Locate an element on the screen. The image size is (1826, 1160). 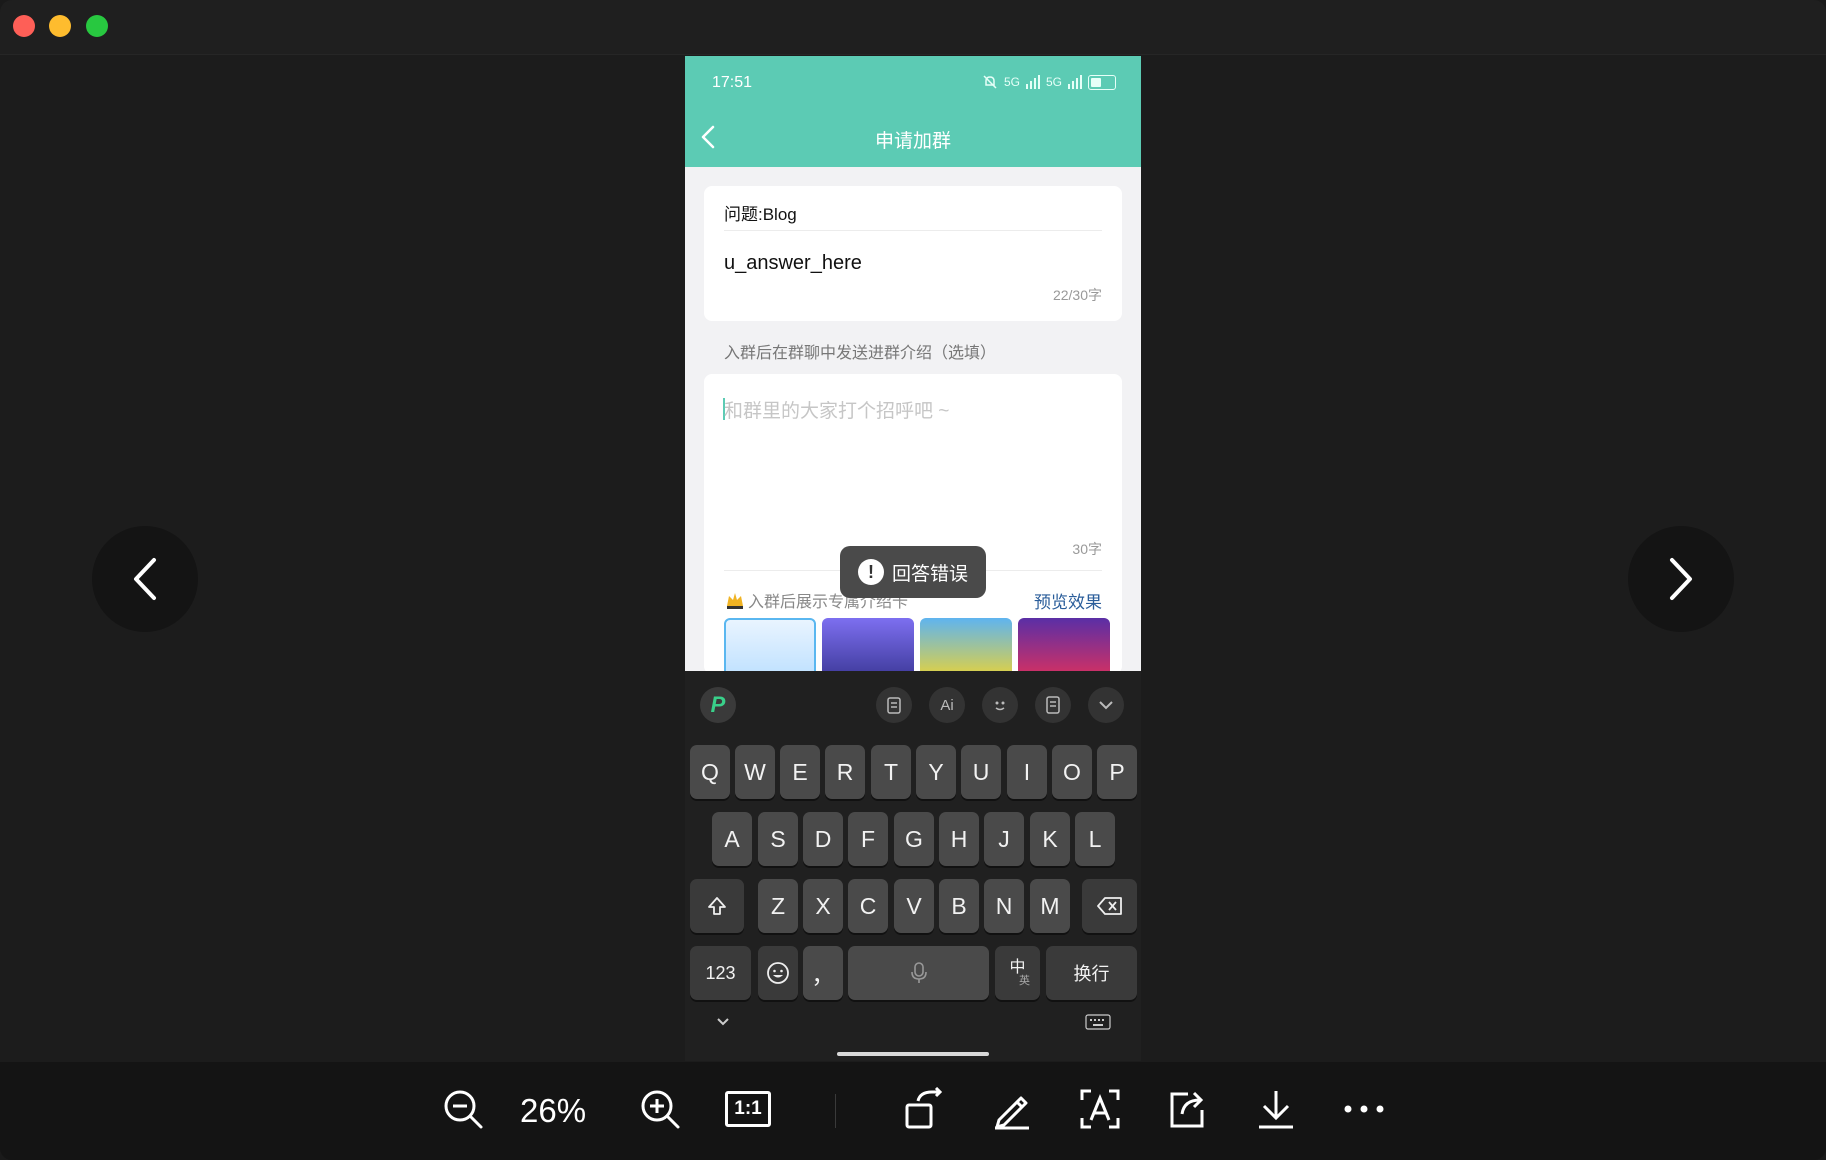
key-j: J is located at coordinates (1004, 839).